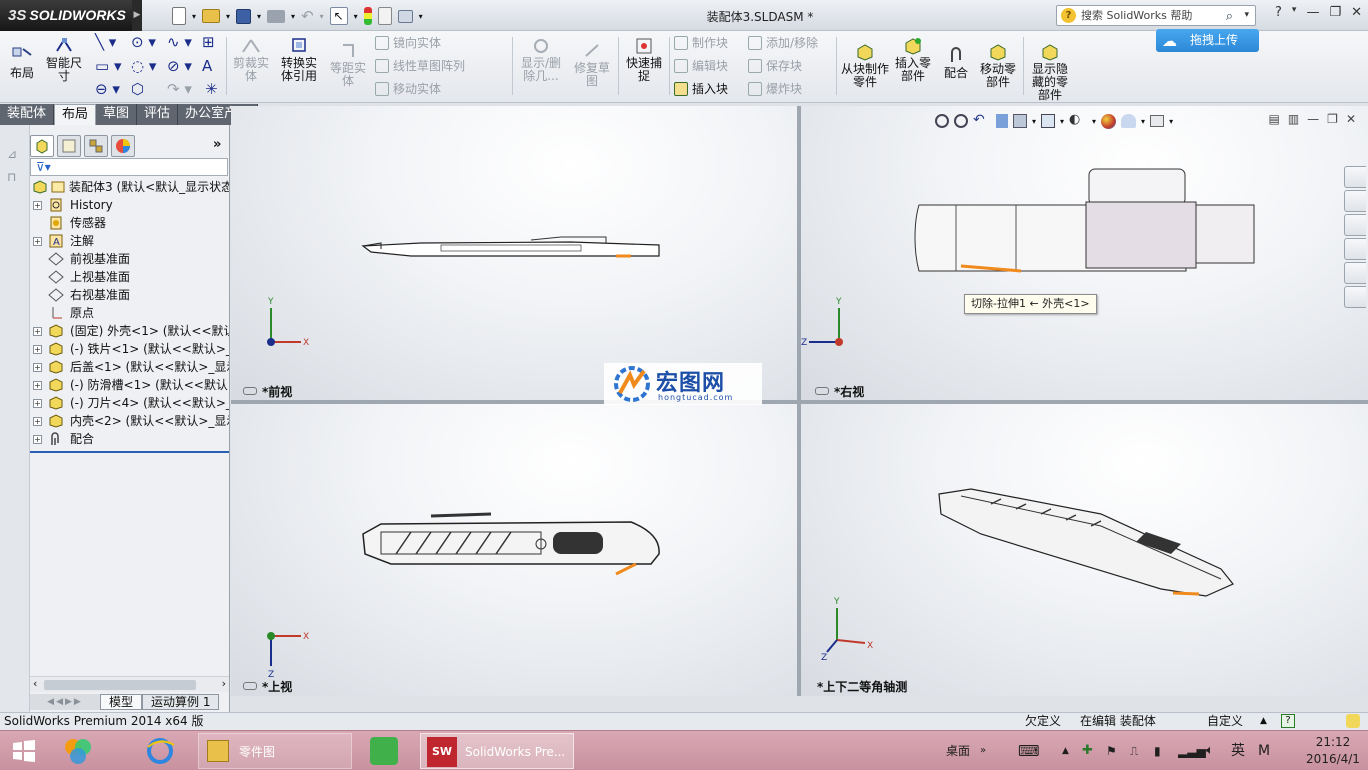 This screenshot has width=1368, height=770. I want to click on insert-block-button: 插入块, so click(701, 89).